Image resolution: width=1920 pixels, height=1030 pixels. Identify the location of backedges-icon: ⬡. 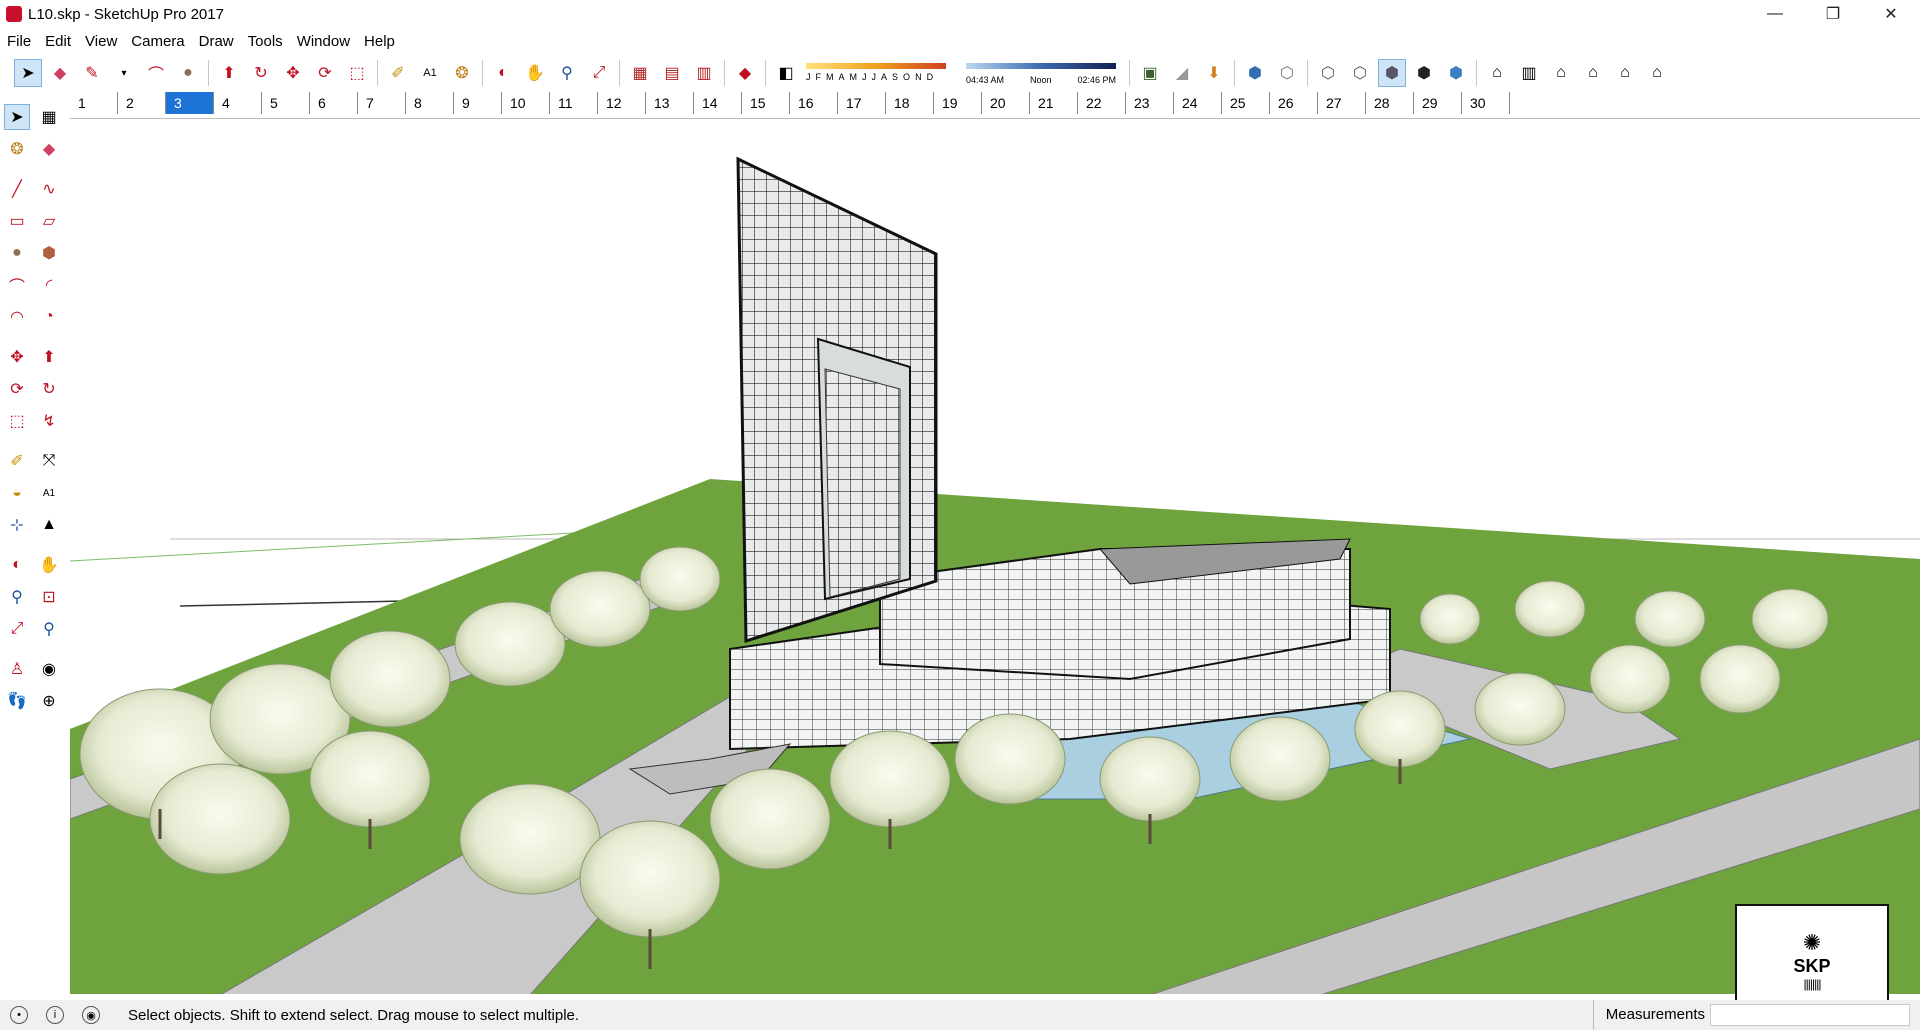
(1287, 73).